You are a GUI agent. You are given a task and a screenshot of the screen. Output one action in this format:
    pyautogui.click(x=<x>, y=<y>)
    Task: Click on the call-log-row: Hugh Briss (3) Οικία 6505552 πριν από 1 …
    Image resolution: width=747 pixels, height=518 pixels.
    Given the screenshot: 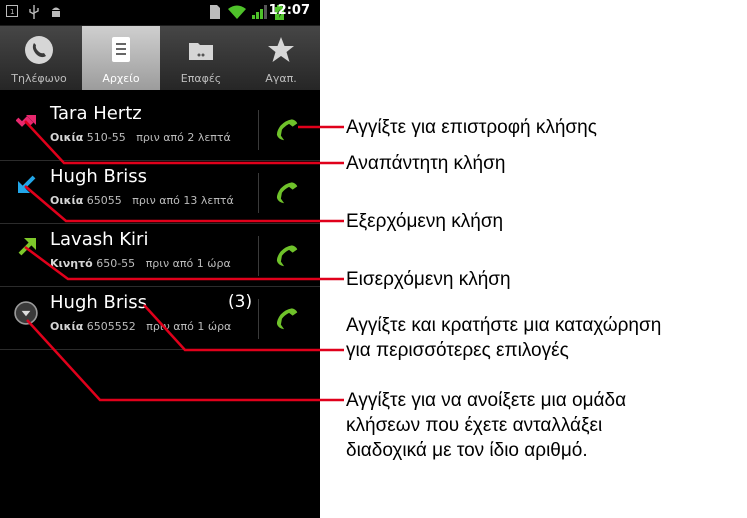 What is the action you would take?
    pyautogui.click(x=160, y=318)
    